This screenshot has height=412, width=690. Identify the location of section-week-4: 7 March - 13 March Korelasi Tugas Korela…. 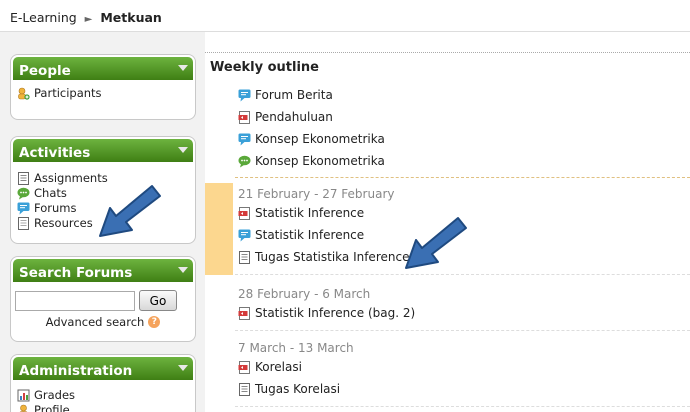
(447, 372).